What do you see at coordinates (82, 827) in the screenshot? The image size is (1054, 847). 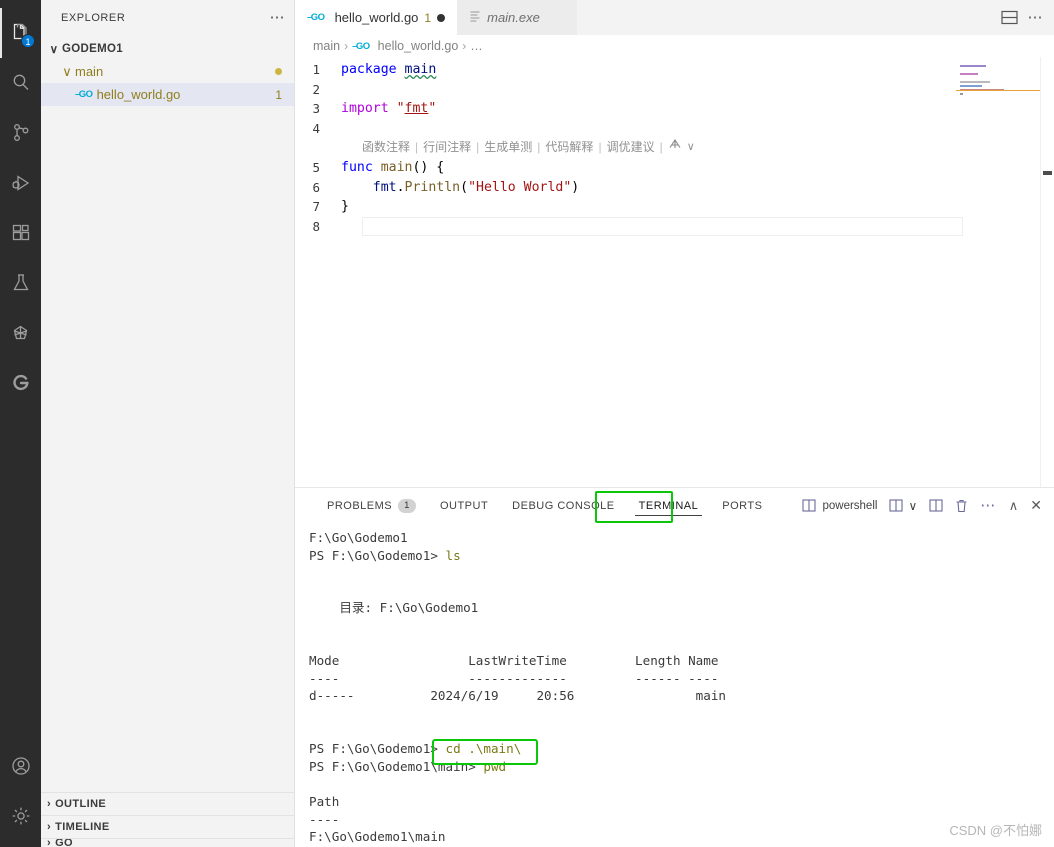 I see `sidebar-section-label: TIMELINE` at bounding box center [82, 827].